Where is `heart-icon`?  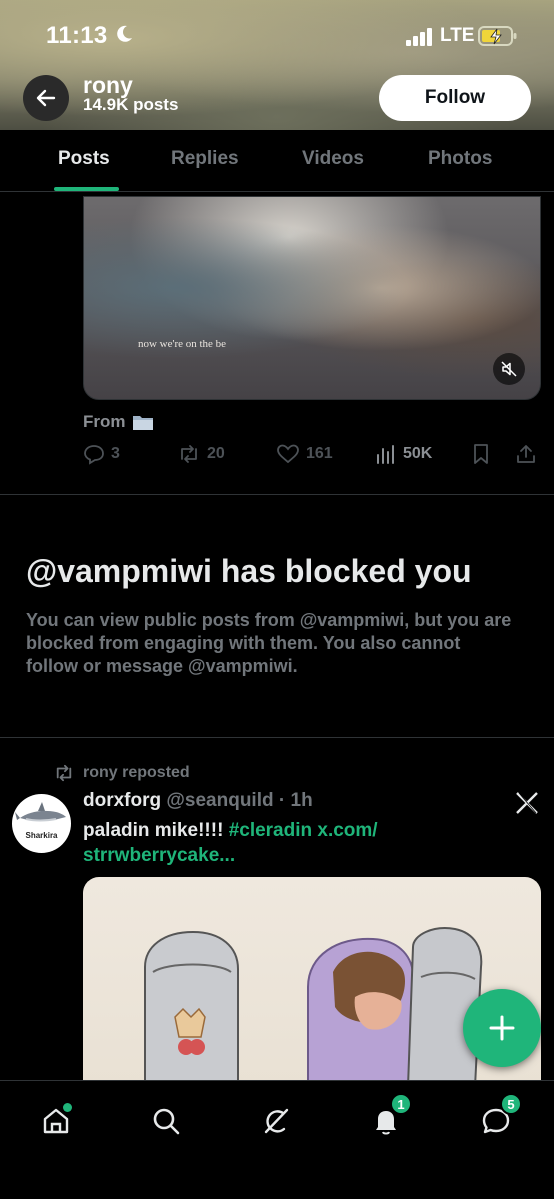
heart-icon is located at coordinates (288, 454).